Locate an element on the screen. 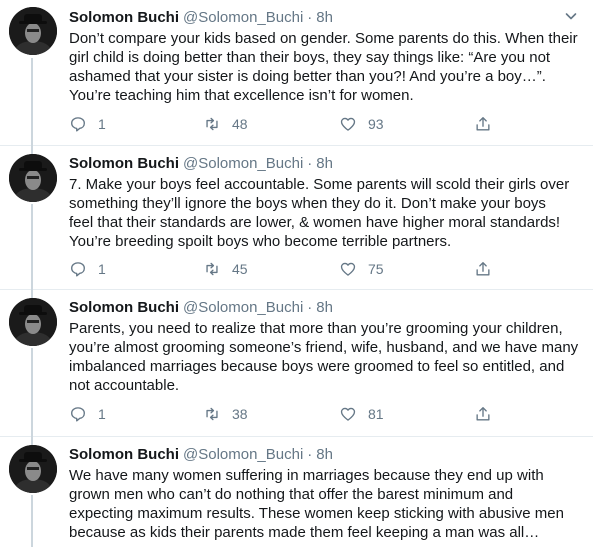 This screenshot has width=593, height=547. like-button: 93 is located at coordinates (361, 124).